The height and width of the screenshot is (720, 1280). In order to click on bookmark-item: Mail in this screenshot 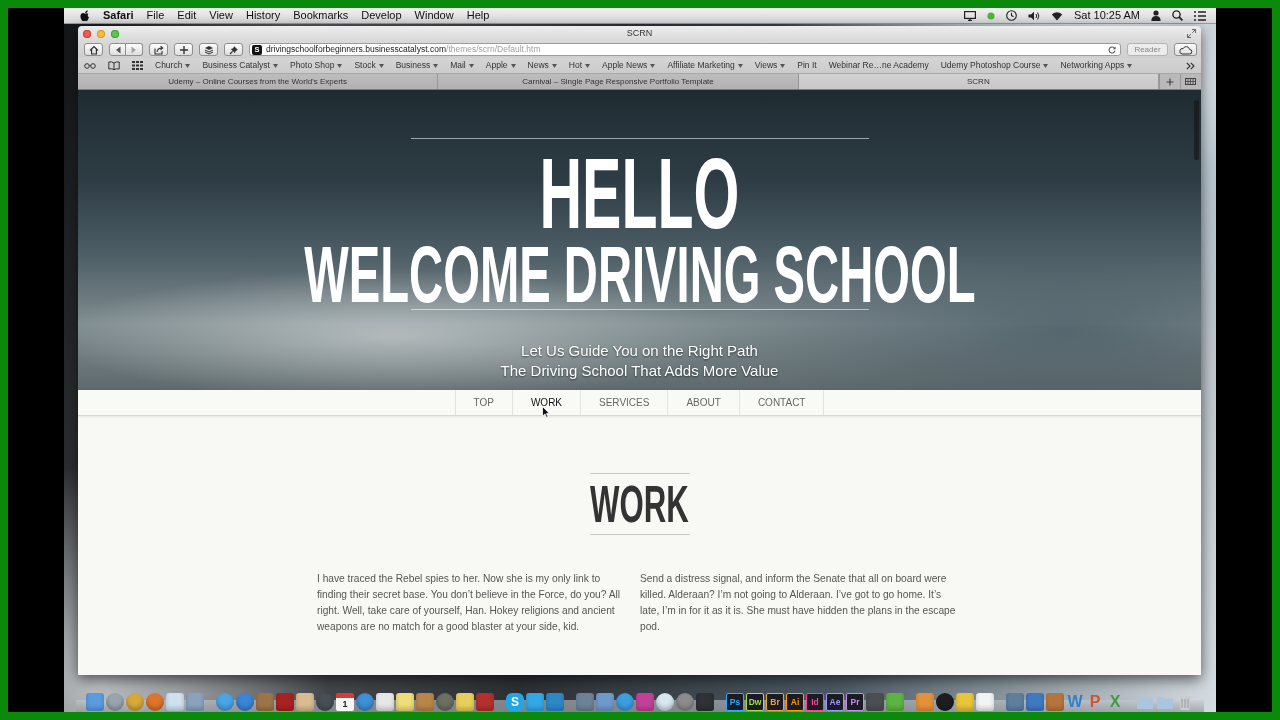, I will do `click(462, 65)`.